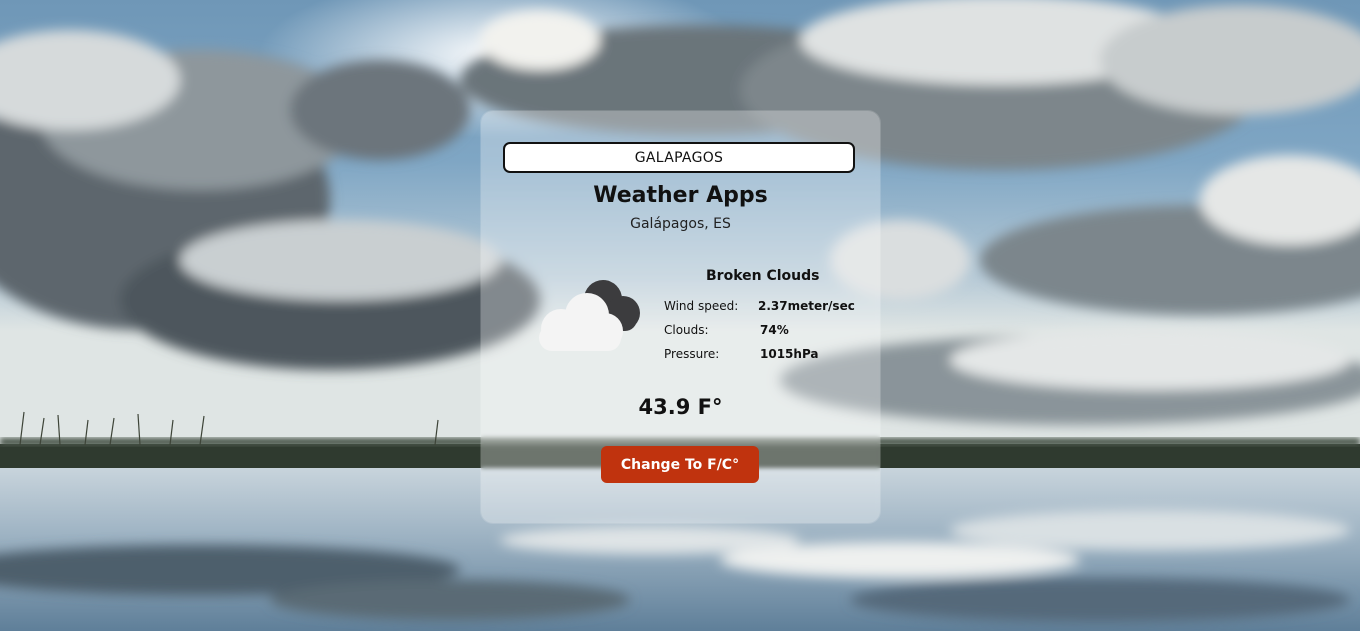 The width and height of the screenshot is (1360, 631). What do you see at coordinates (806, 306) in the screenshot?
I see `stat-value: 2.37meter/sec` at bounding box center [806, 306].